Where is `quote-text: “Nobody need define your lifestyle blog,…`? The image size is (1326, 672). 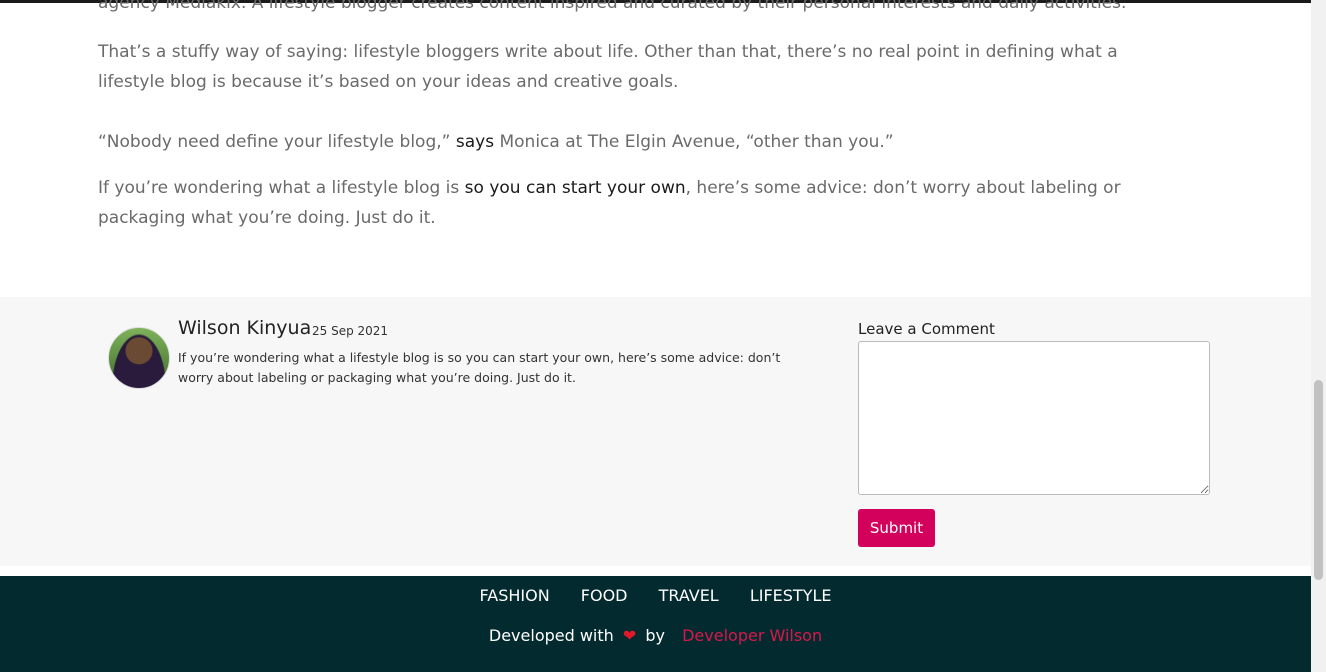 quote-text: “Nobody need define your lifestyle blog,… is located at coordinates (277, 142).